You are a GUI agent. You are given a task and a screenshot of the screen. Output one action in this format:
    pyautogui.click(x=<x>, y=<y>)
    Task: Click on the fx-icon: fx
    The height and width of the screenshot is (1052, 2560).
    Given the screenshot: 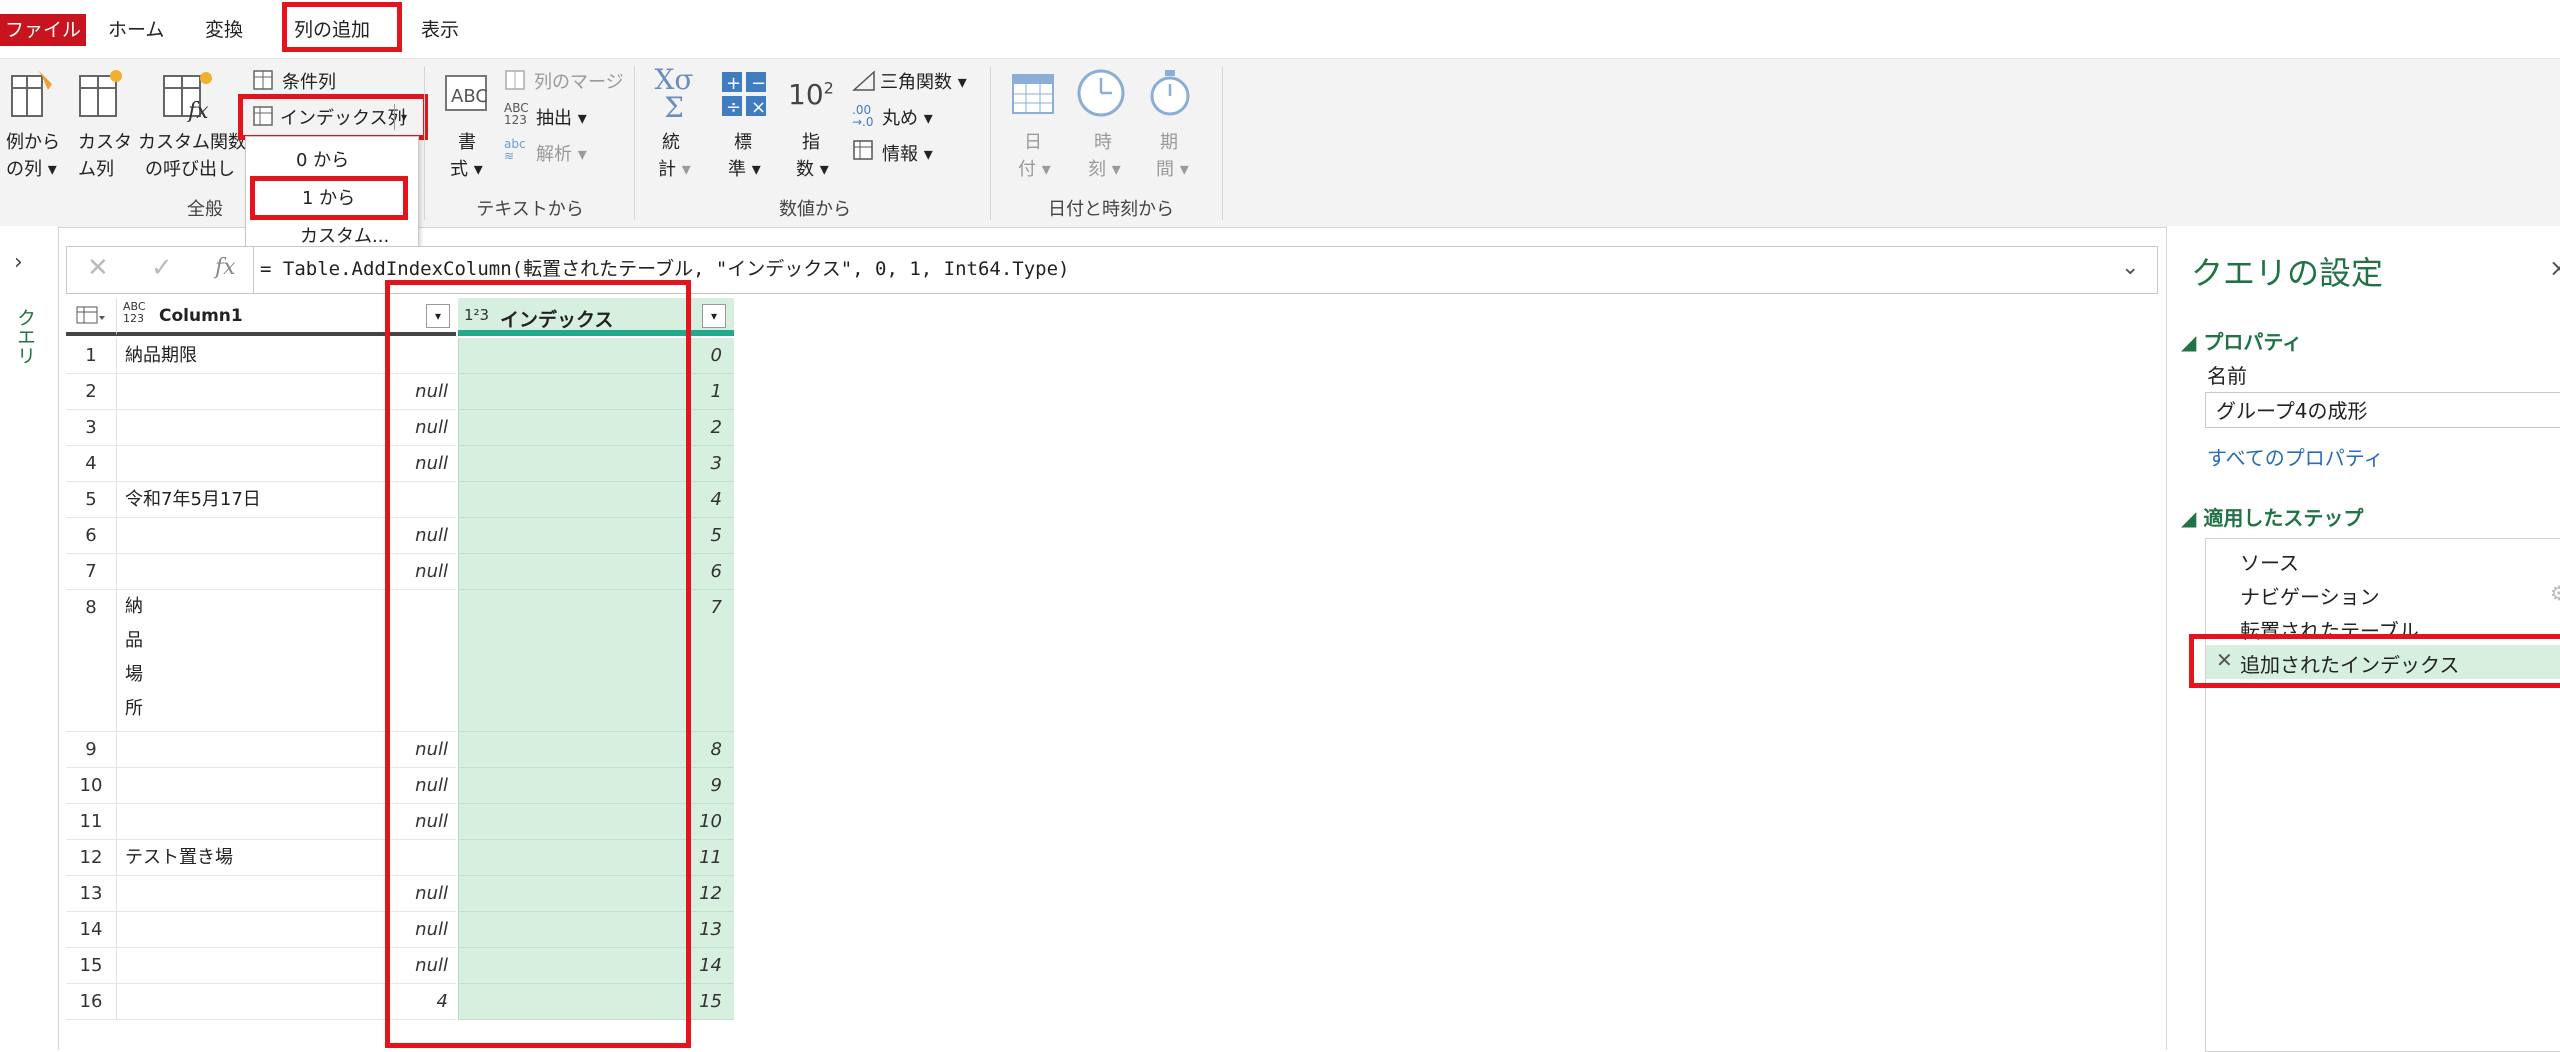 What is the action you would take?
    pyautogui.click(x=225, y=267)
    